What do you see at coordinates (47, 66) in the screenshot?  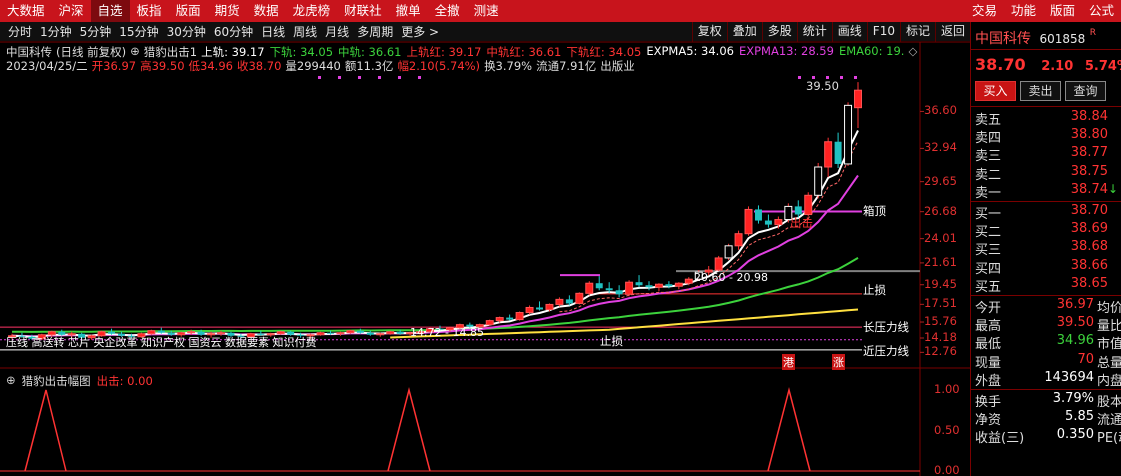 I see `ohlc-value: 2023/04/25/二` at bounding box center [47, 66].